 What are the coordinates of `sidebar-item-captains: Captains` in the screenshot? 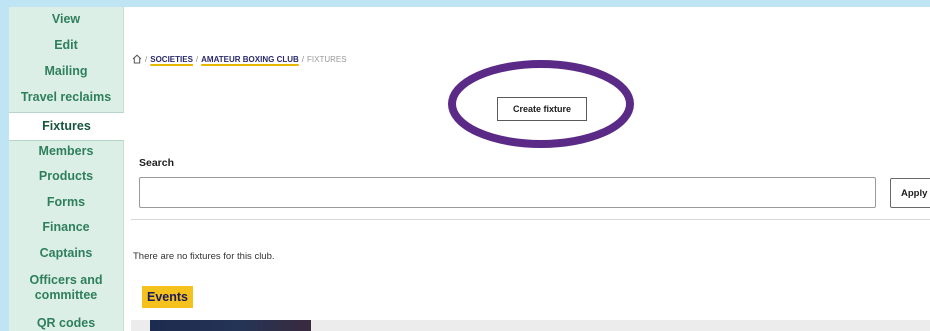 It's located at (66, 253).